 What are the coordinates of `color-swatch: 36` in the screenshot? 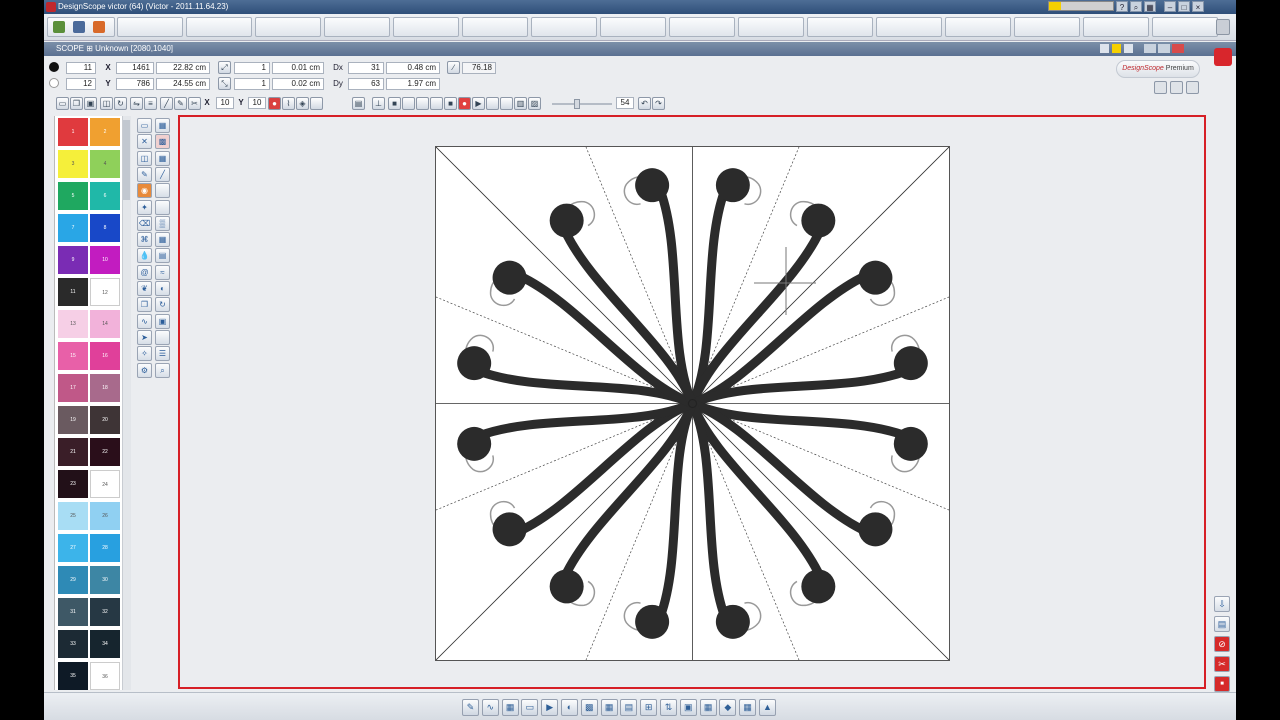 It's located at (105, 676).